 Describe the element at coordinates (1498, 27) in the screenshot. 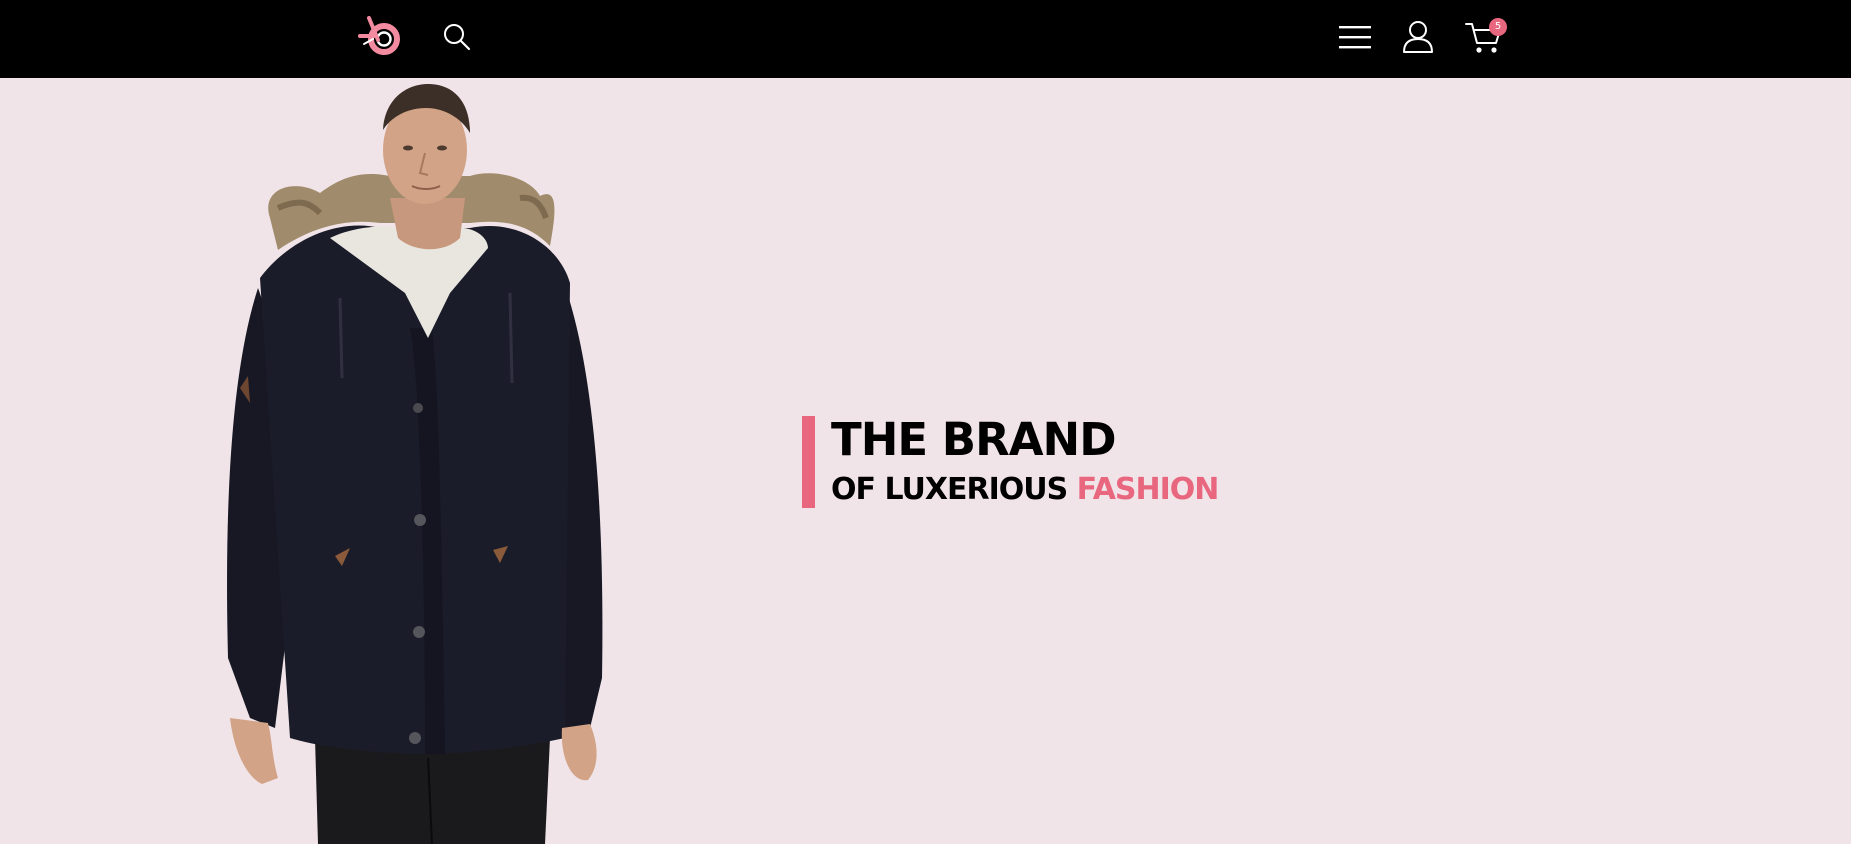

I see `cart-count-badge: 5` at that location.